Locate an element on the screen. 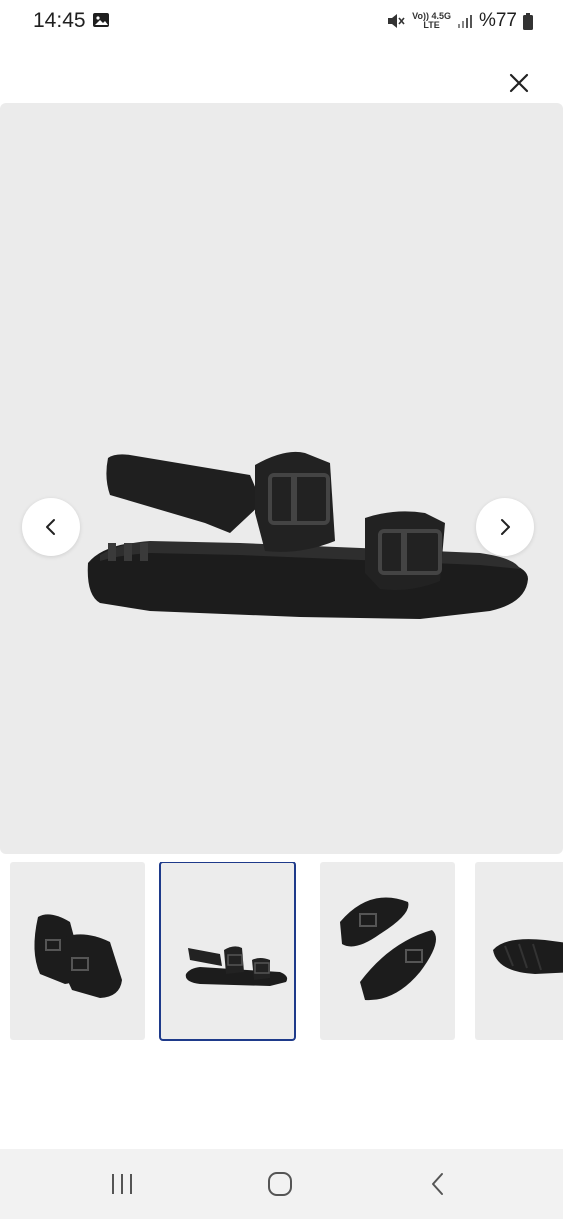  chevron-right-icon is located at coordinates (505, 527).